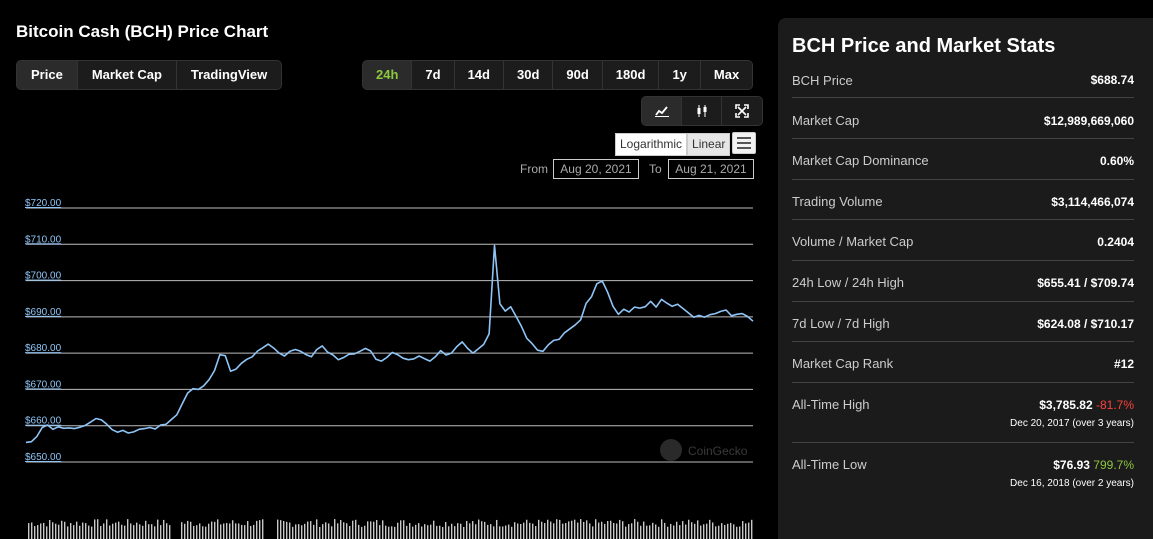 The width and height of the screenshot is (1153, 539). I want to click on chart-type-tabs: Price Market Cap TradingView, so click(149, 75).